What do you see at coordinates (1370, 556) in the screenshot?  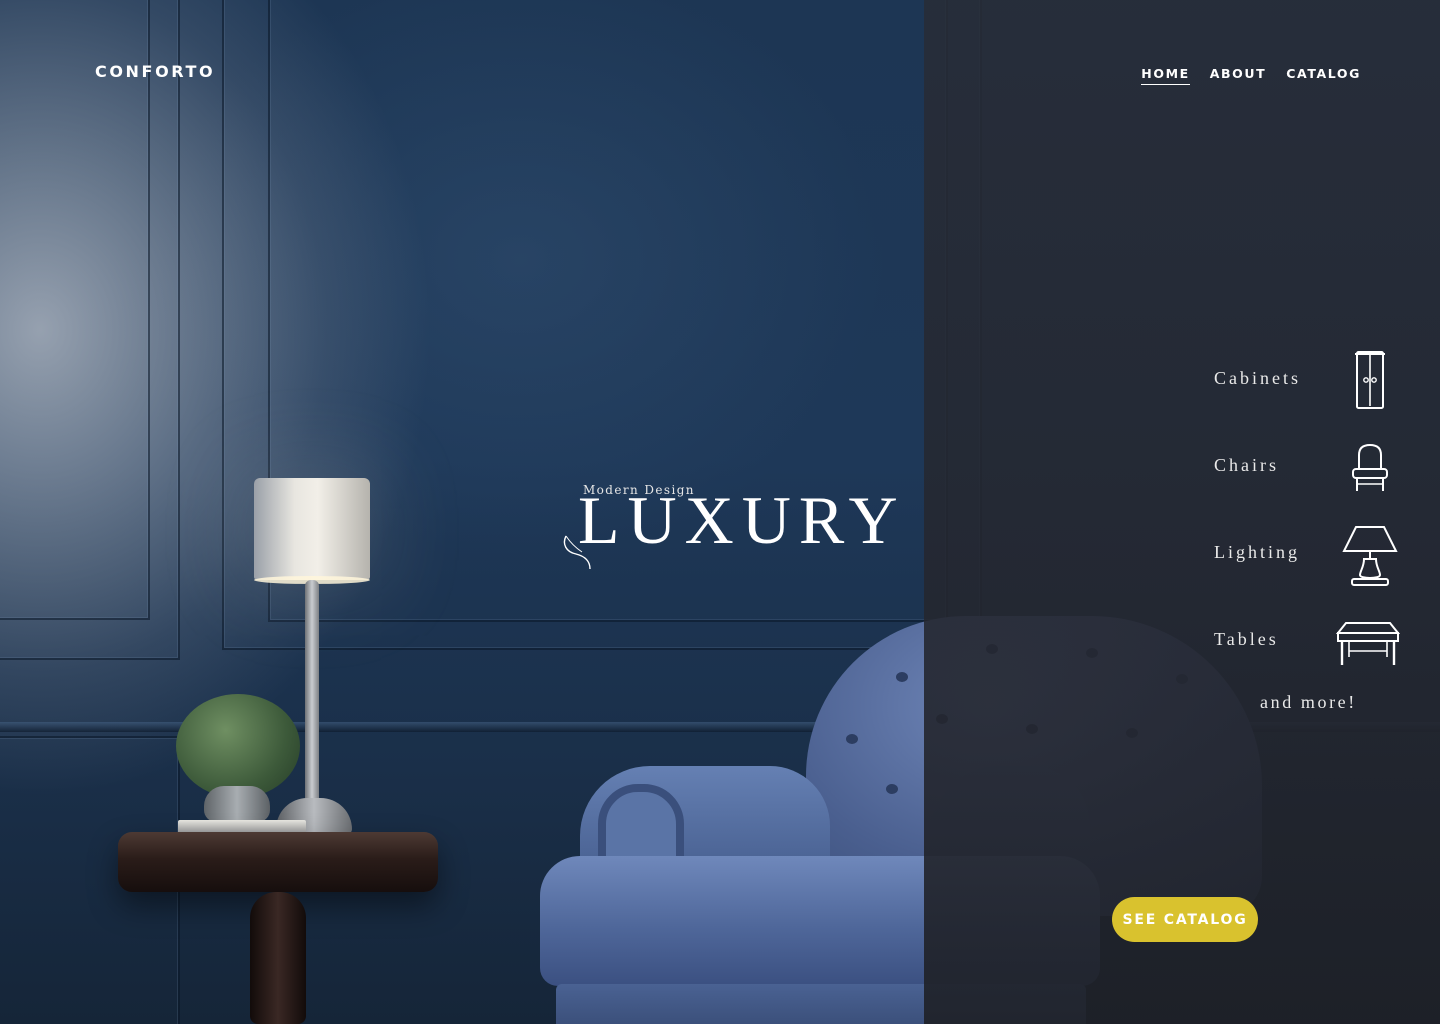 I see `lamp-icon` at bounding box center [1370, 556].